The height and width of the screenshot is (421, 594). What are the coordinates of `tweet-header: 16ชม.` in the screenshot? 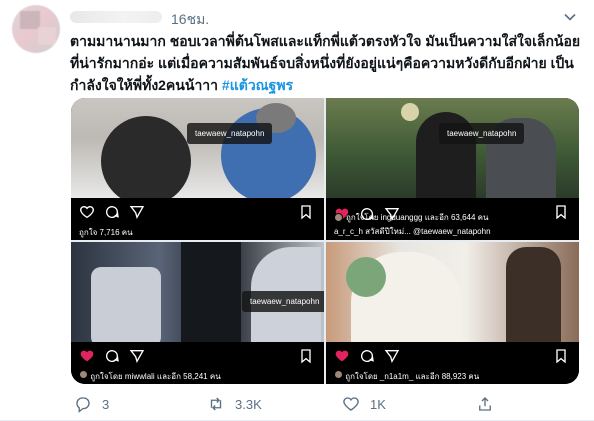 It's located at (325, 18).